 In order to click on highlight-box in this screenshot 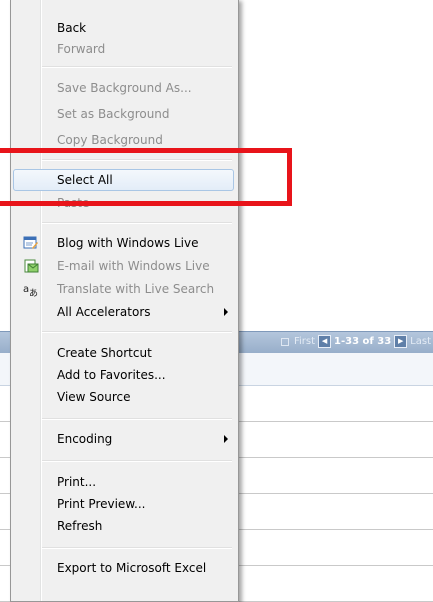, I will do `click(146, 177)`.